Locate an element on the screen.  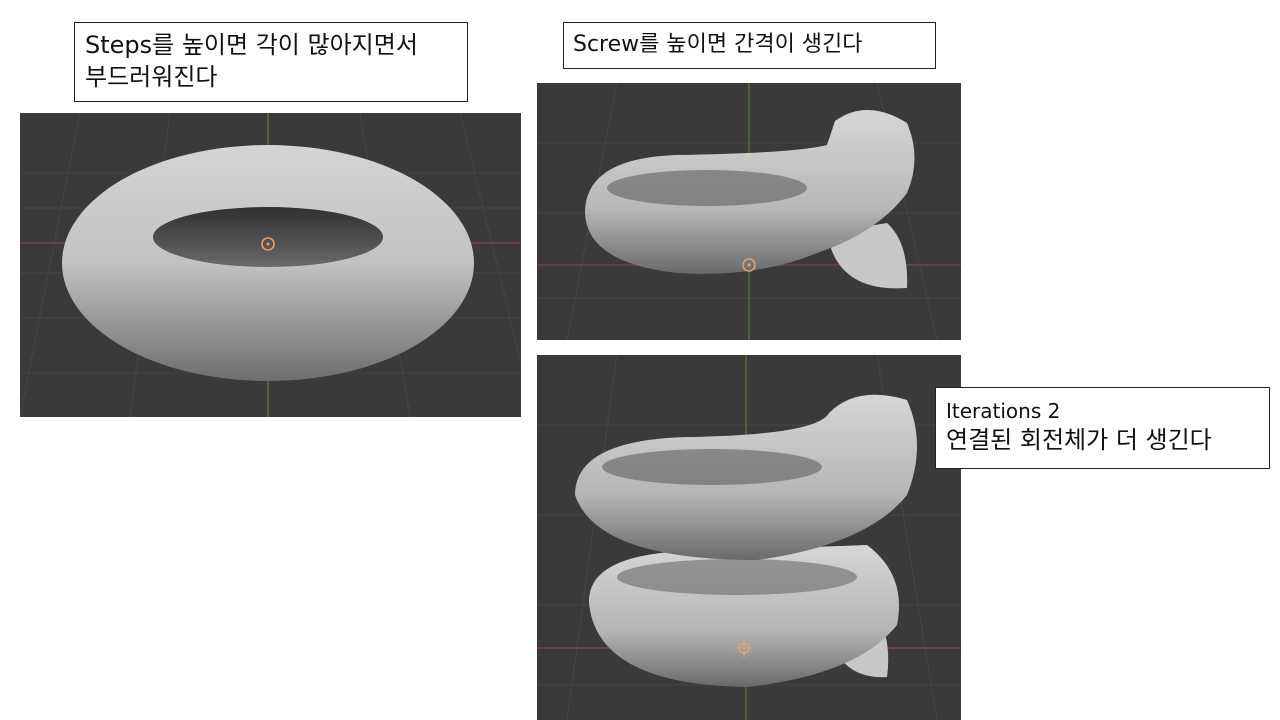
screw-caption: Screw를 높이면 간격이 생긴다 is located at coordinates (749, 45).